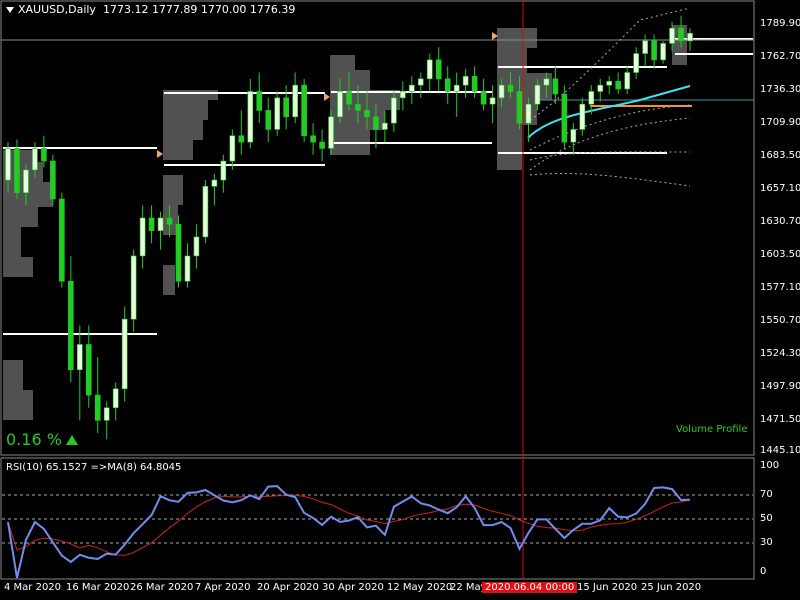  Describe the element at coordinates (766, 494) in the screenshot. I see `rsi-tick: 70` at that location.